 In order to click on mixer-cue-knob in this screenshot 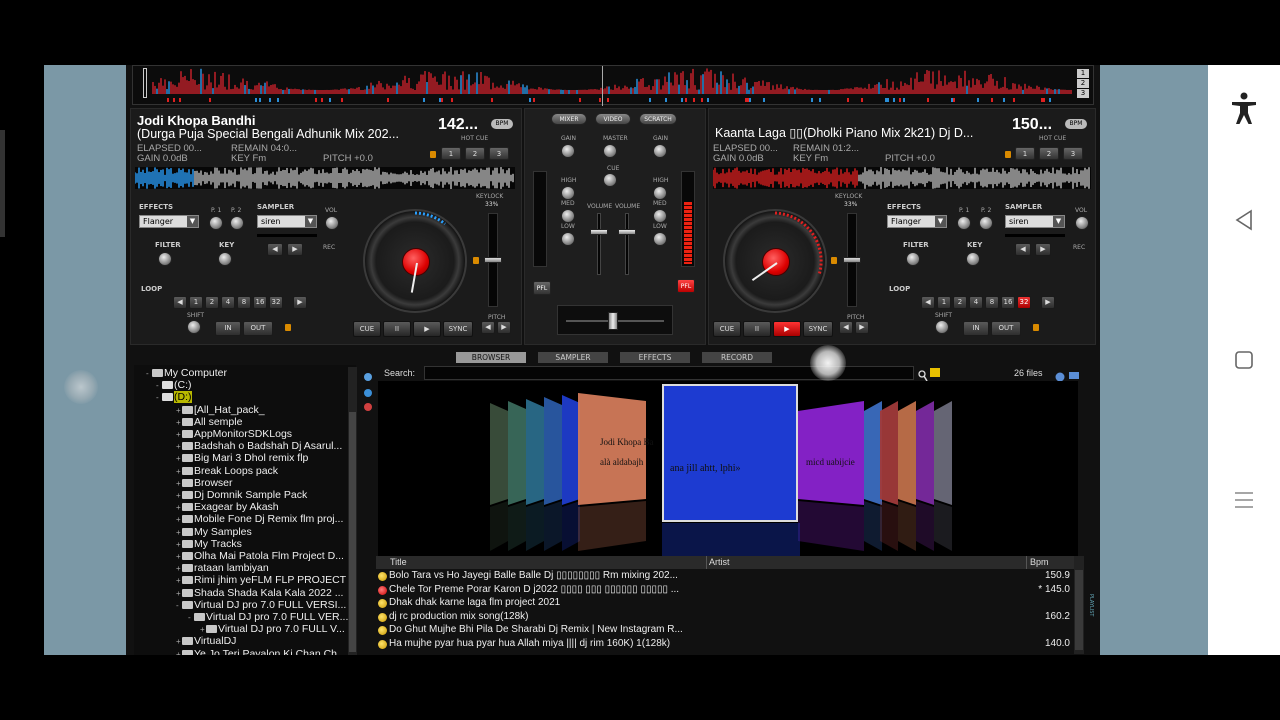, I will do `click(610, 180)`.